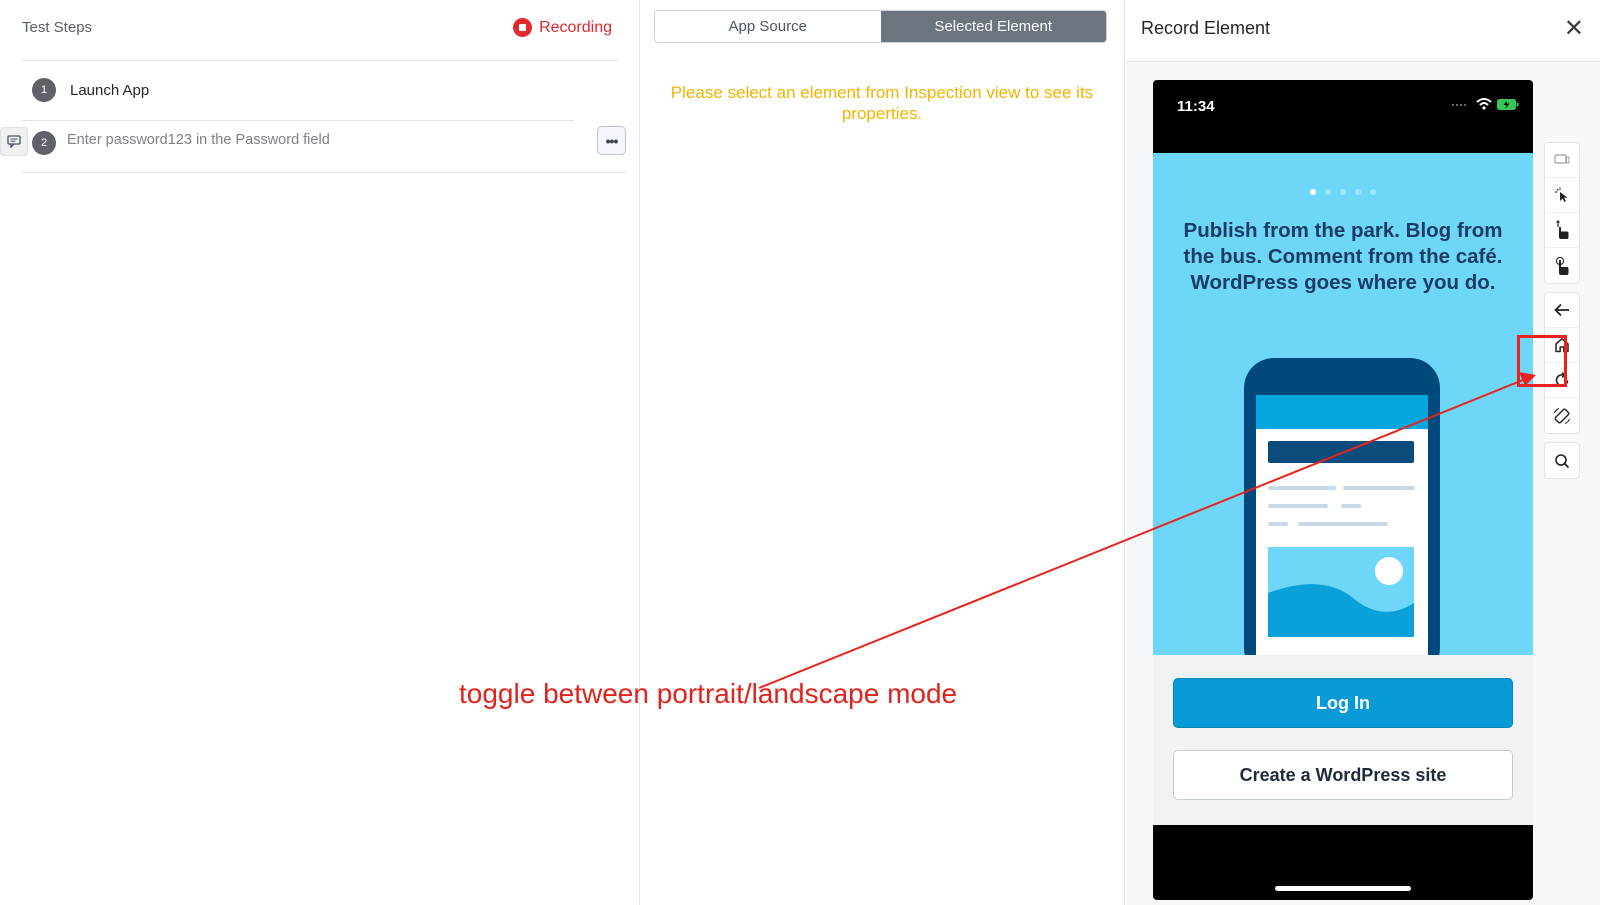 This screenshot has height=905, width=1600. Describe the element at coordinates (44, 143) in the screenshot. I see `step-number: 2` at that location.